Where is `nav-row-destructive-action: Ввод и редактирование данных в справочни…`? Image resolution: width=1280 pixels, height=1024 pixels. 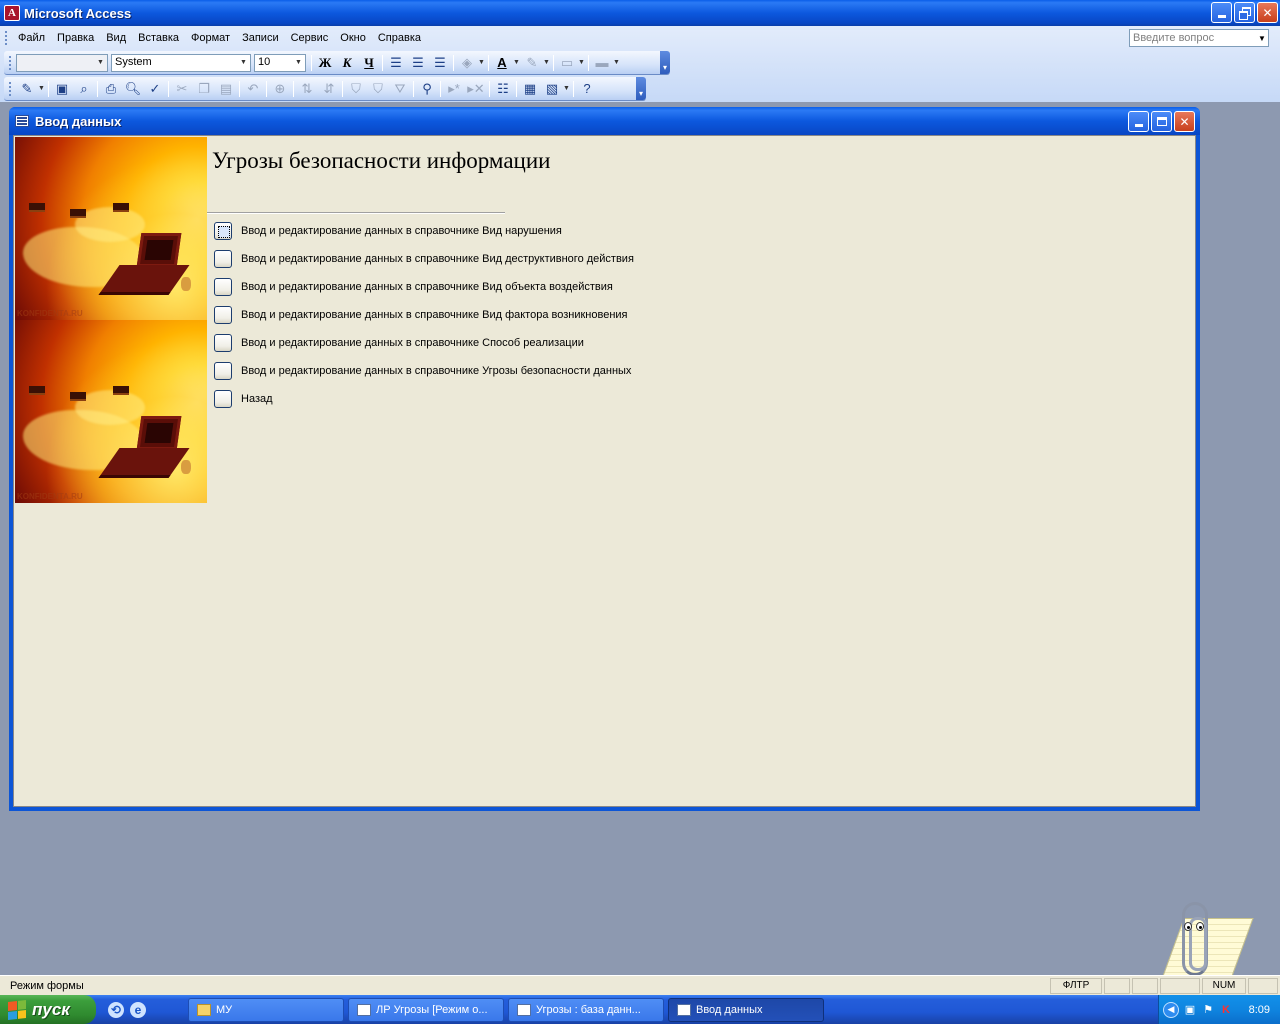
nav-row-destructive-action: Ввод и редактирование данных в справочни… is located at coordinates (424, 259).